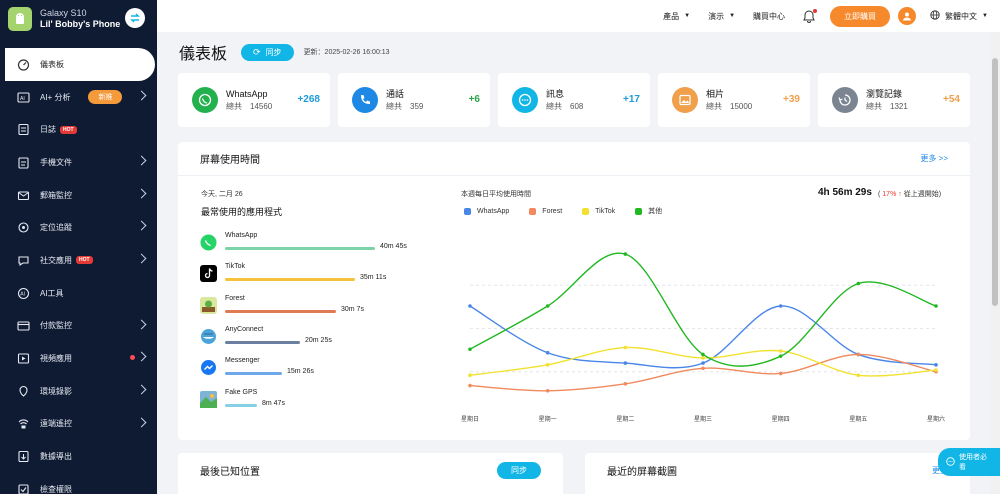 The height and width of the screenshot is (494, 1000). What do you see at coordinates (648, 211) in the screenshot?
I see `legend-item: 其他` at bounding box center [648, 211].